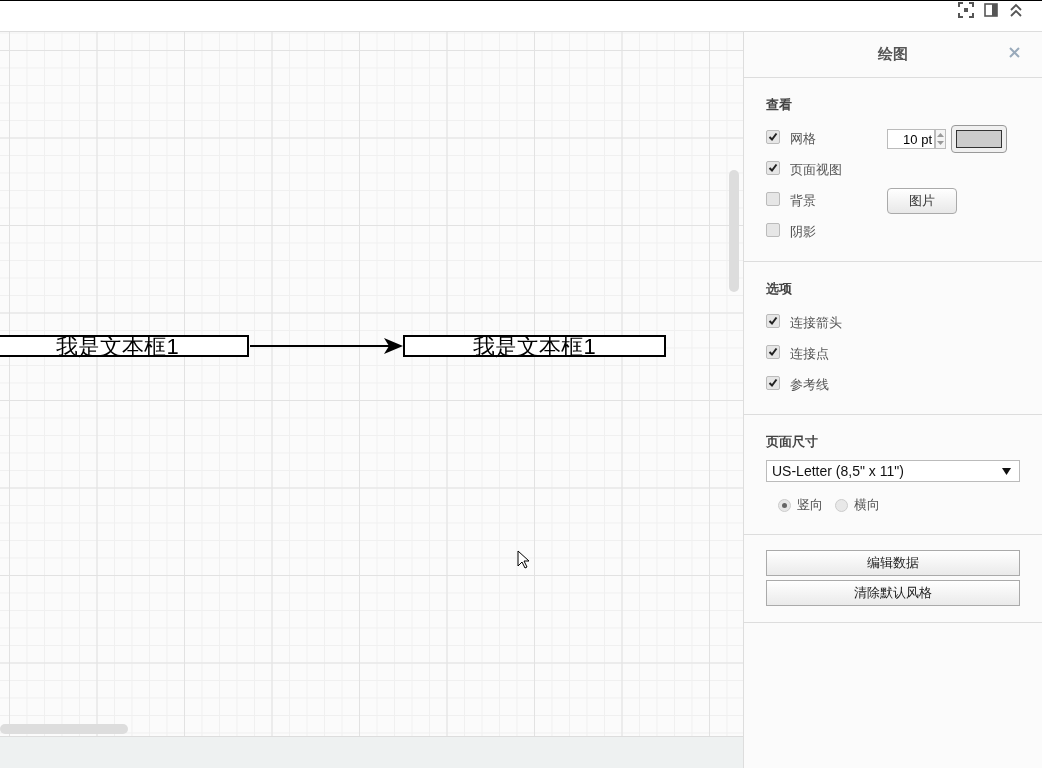 This screenshot has height=768, width=1042. Describe the element at coordinates (803, 200) in the screenshot. I see `option-label: 背景` at that location.